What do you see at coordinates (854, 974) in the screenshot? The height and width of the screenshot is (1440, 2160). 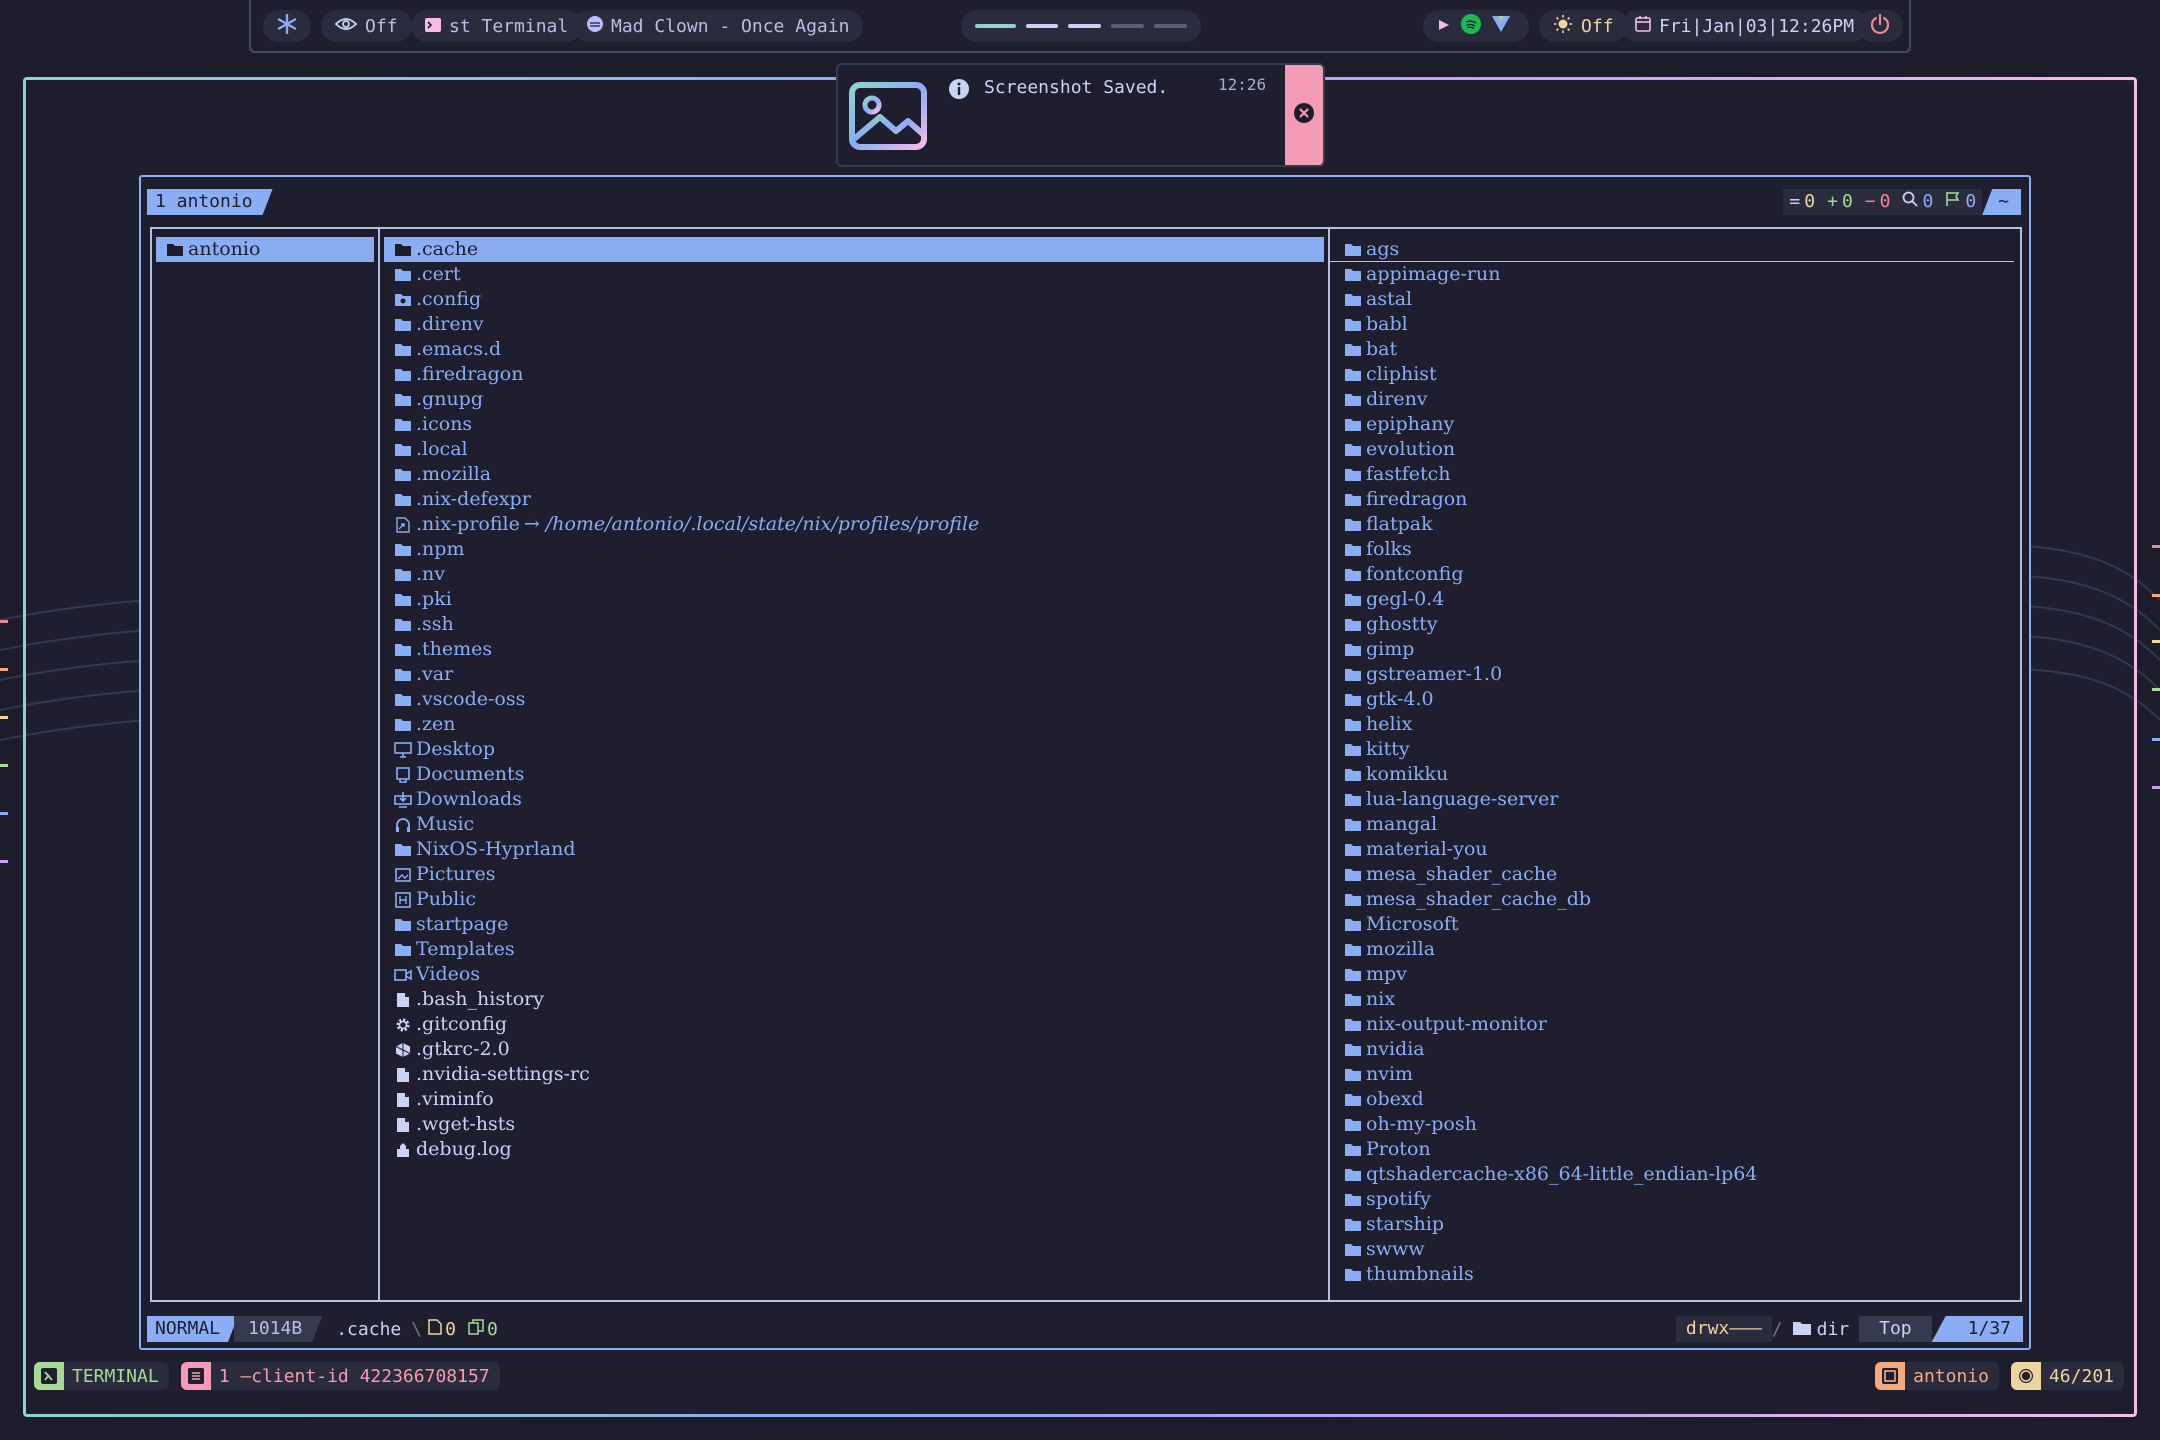 I see `file-entry: Videos` at bounding box center [854, 974].